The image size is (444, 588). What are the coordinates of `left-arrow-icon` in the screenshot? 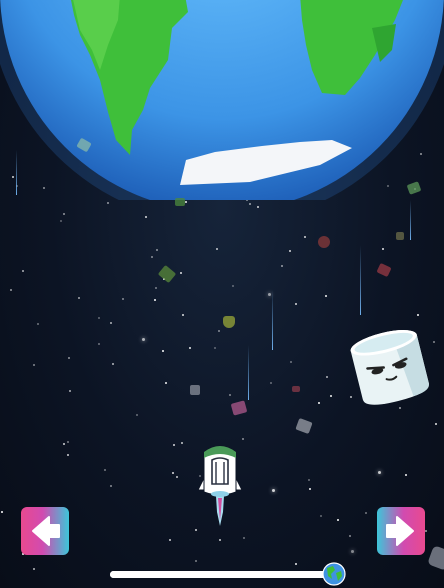 It's located at (46, 531).